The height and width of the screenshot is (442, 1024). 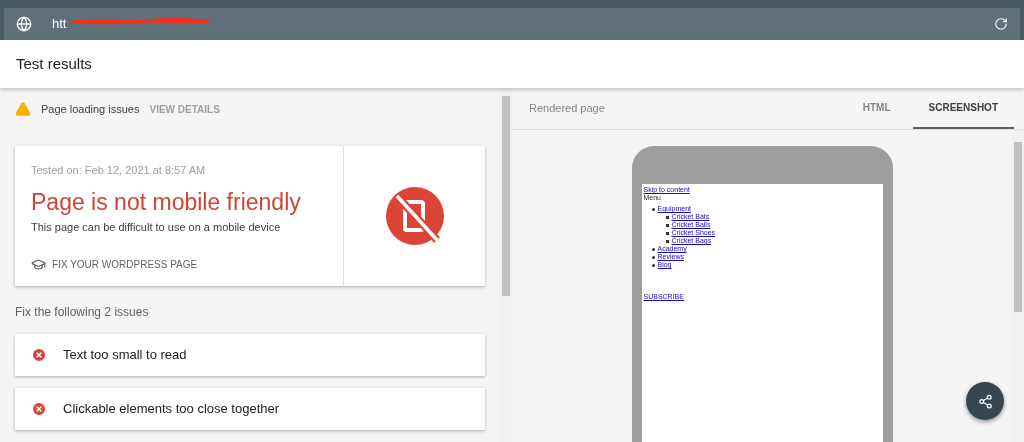 I want to click on url-text: htt, so click(x=59, y=24).